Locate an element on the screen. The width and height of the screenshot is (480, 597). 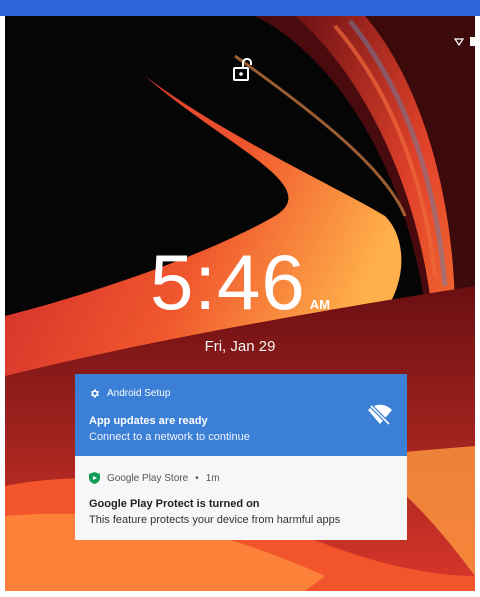
notification-header: Android Setup is located at coordinates (129, 393).